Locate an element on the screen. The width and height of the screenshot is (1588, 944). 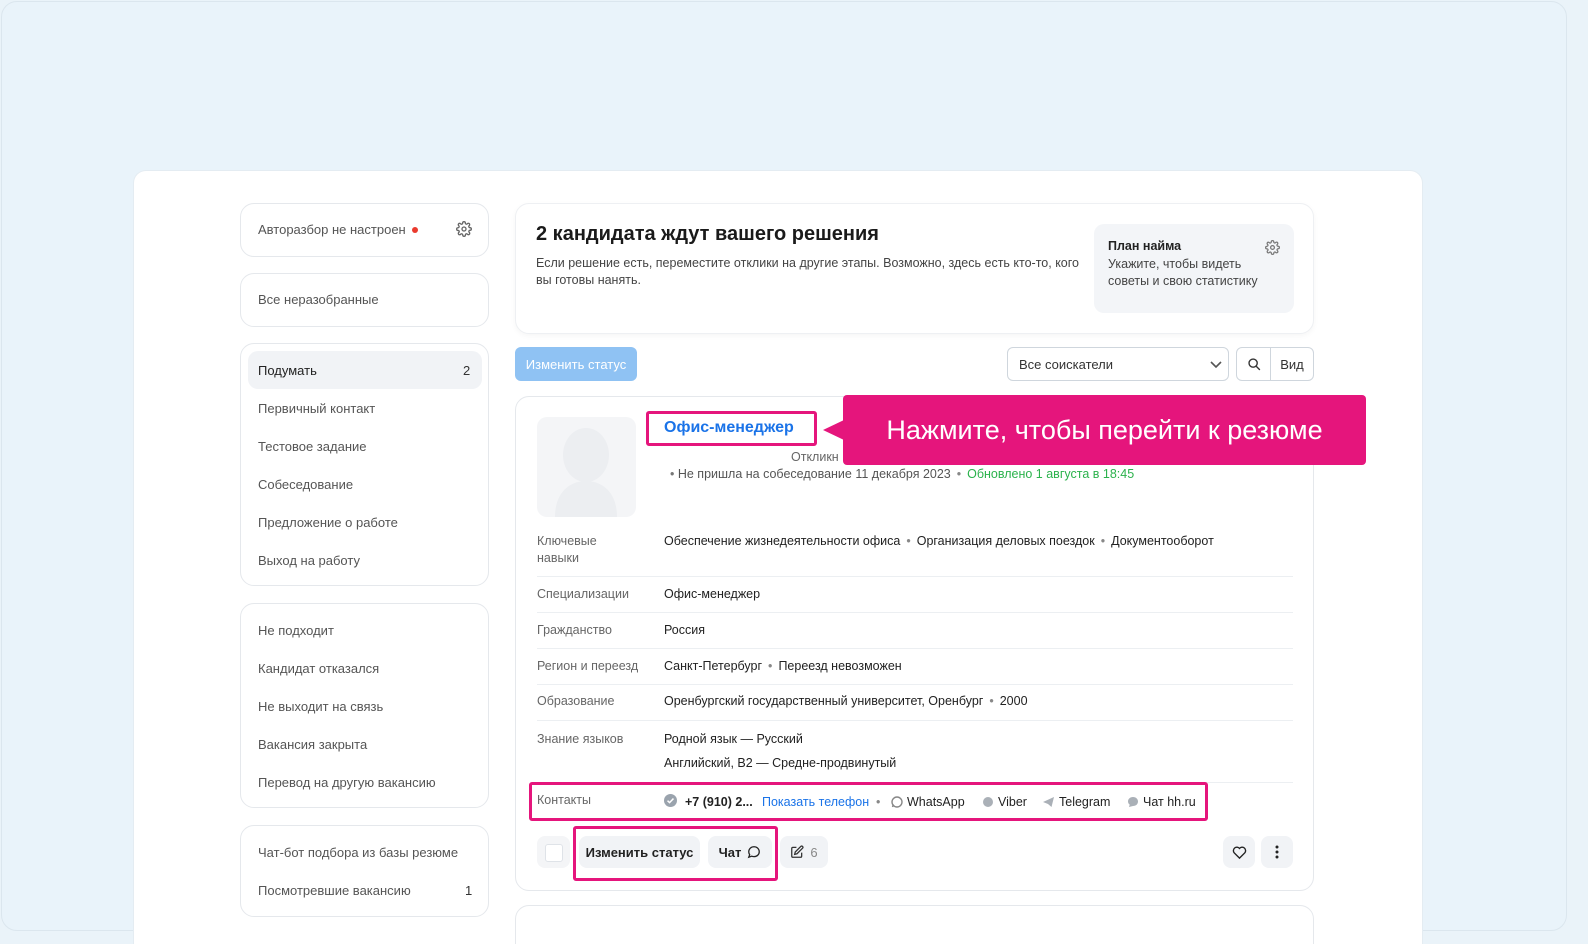
candidates-filter-value: Все соискатели is located at coordinates (1066, 364).